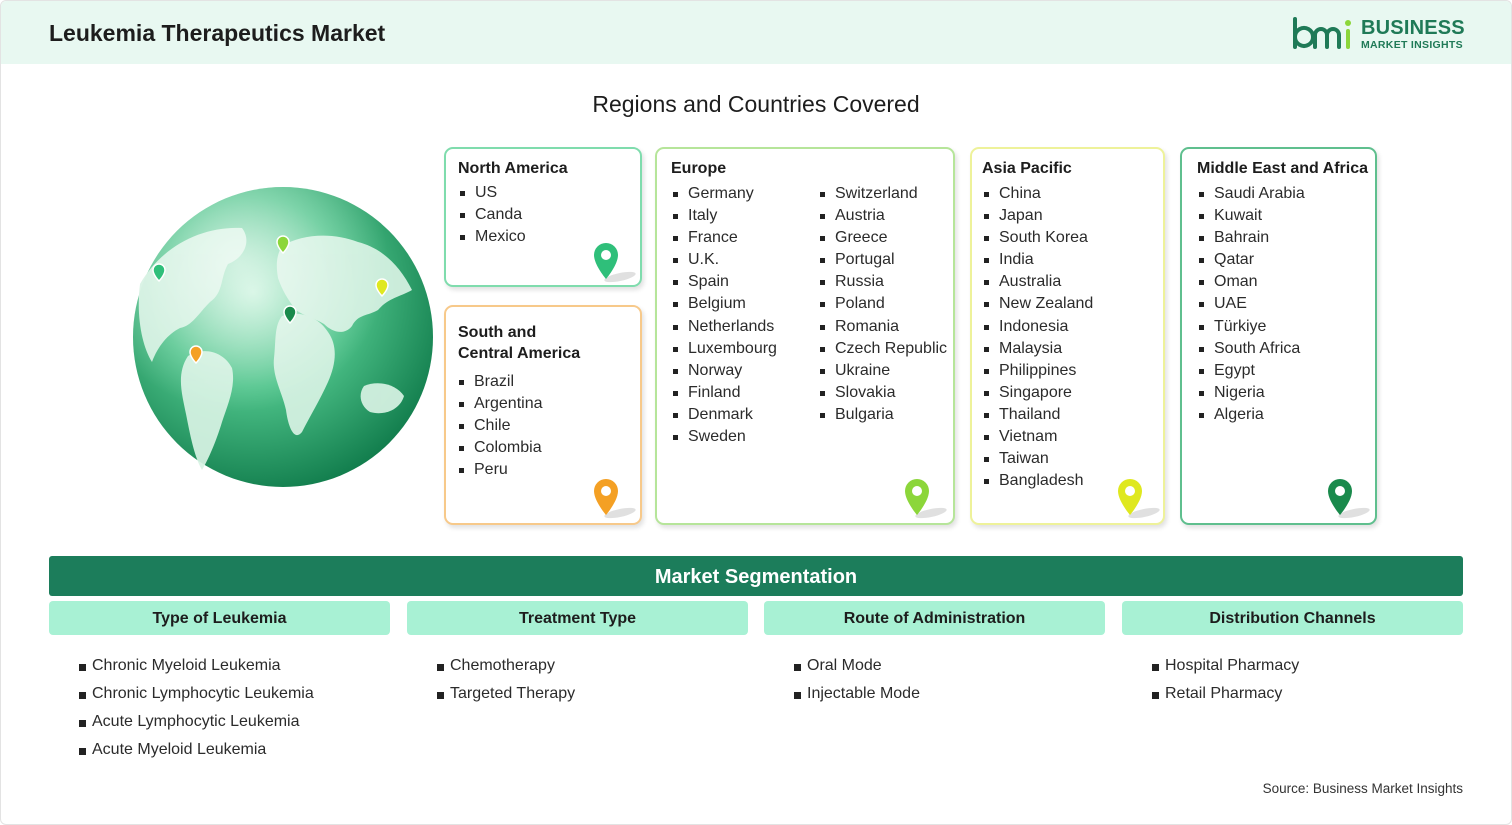 The height and width of the screenshot is (825, 1512). I want to click on list-item: Chile, so click(500, 426).